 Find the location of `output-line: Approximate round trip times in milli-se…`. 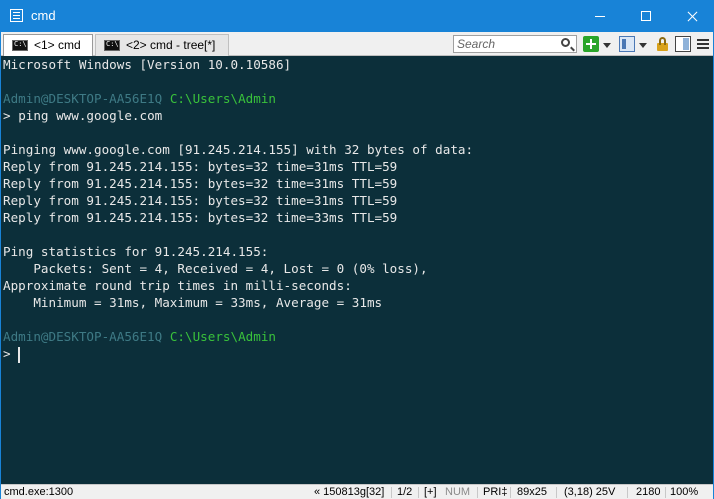

output-line: Approximate round trip times in milli-se… is located at coordinates (177, 285).